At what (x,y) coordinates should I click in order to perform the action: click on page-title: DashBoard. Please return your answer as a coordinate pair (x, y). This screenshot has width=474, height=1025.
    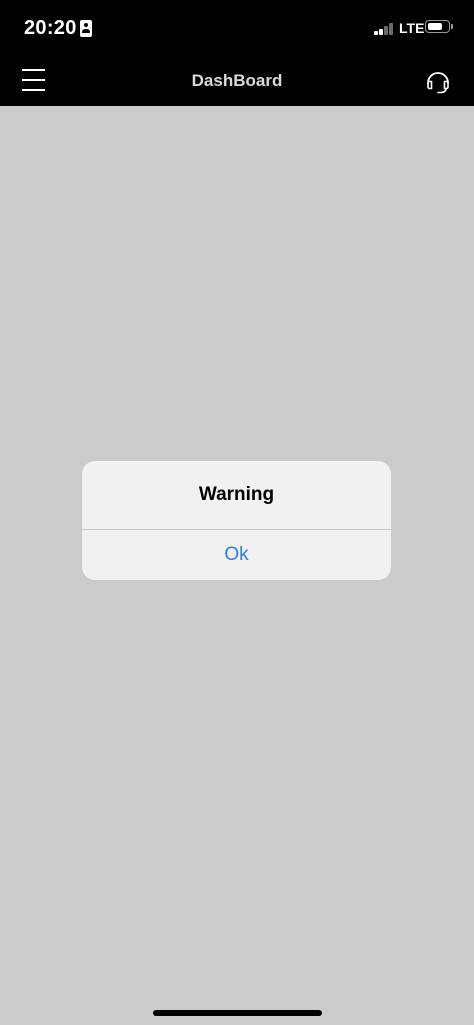
    Looking at the image, I should click on (237, 80).